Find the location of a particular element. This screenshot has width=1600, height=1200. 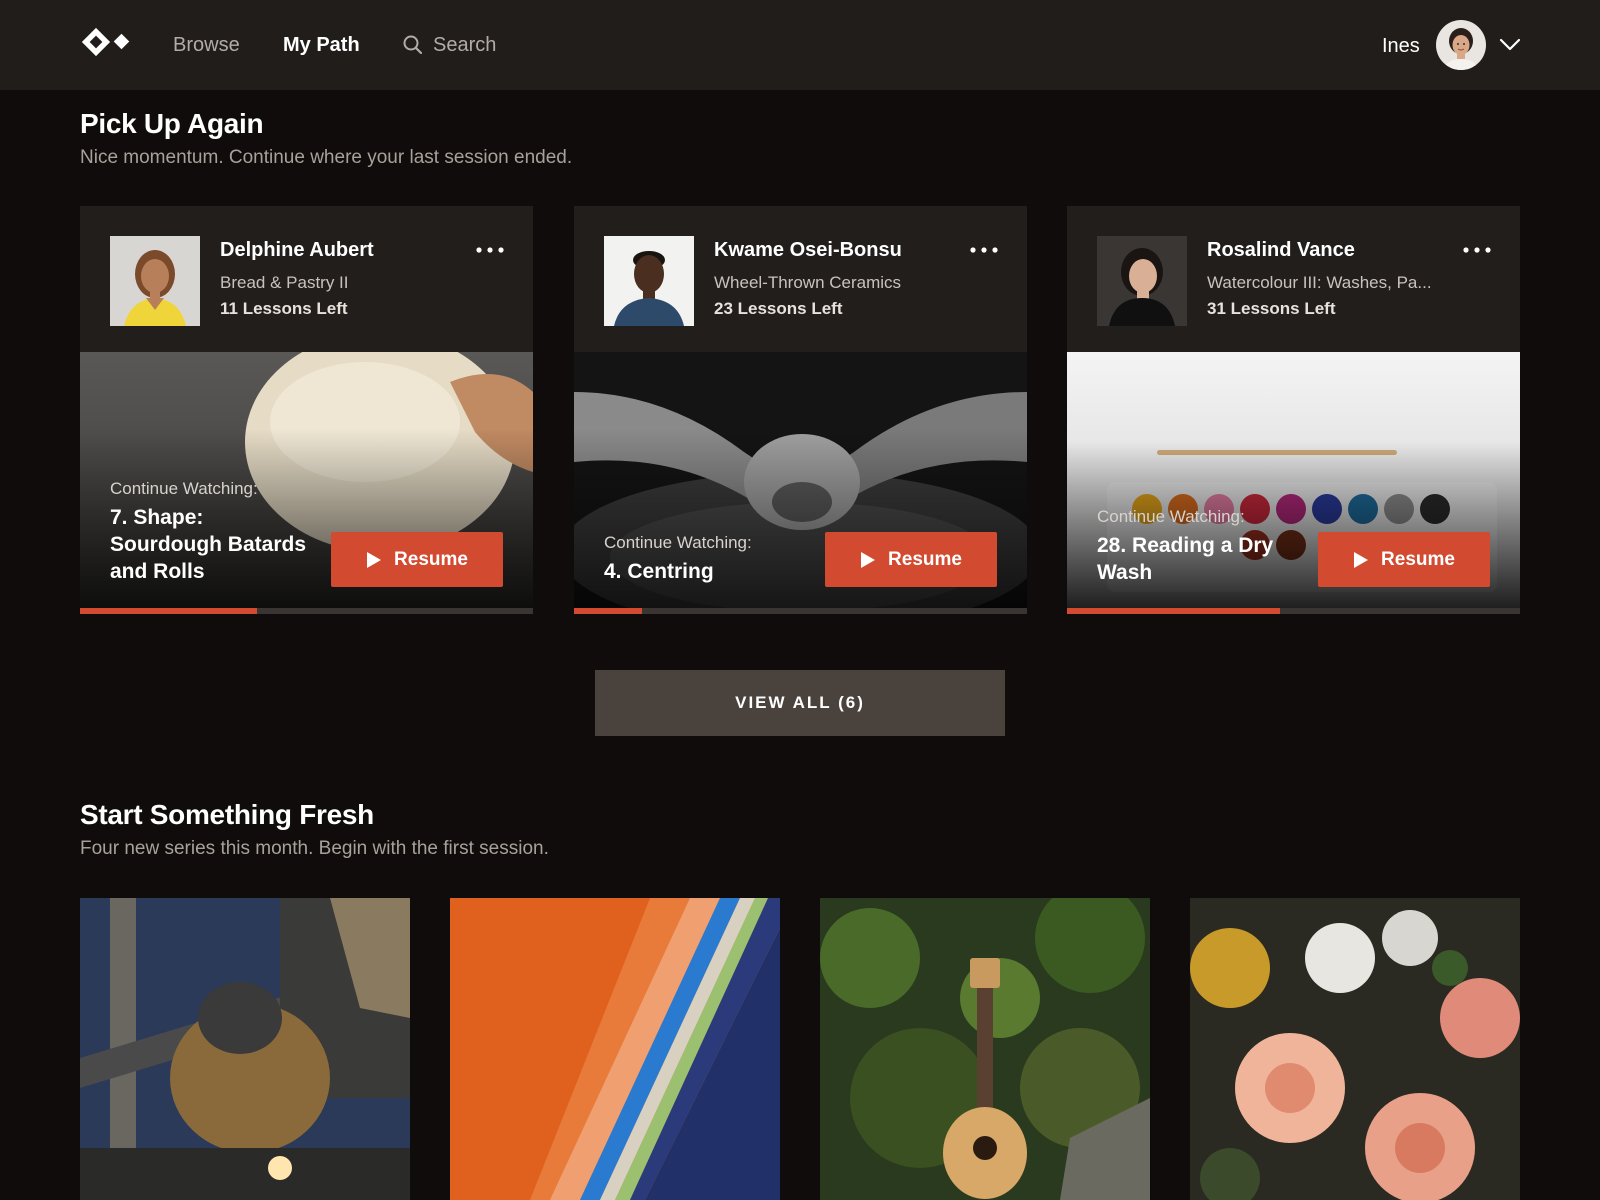

nav-link-browse: Browse is located at coordinates (206, 45).